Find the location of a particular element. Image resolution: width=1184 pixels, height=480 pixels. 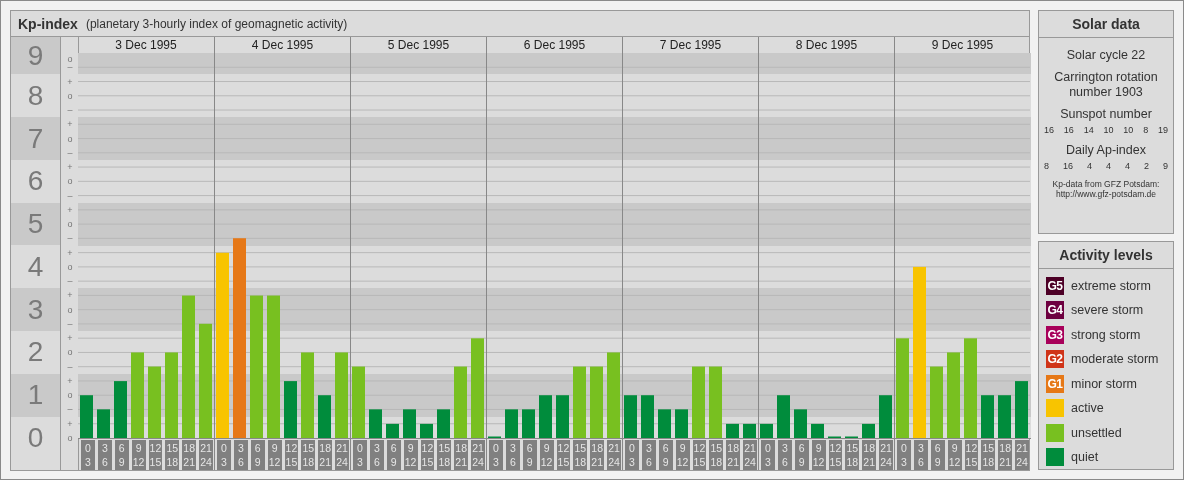

legend-label: extreme storm is located at coordinates (1111, 285).